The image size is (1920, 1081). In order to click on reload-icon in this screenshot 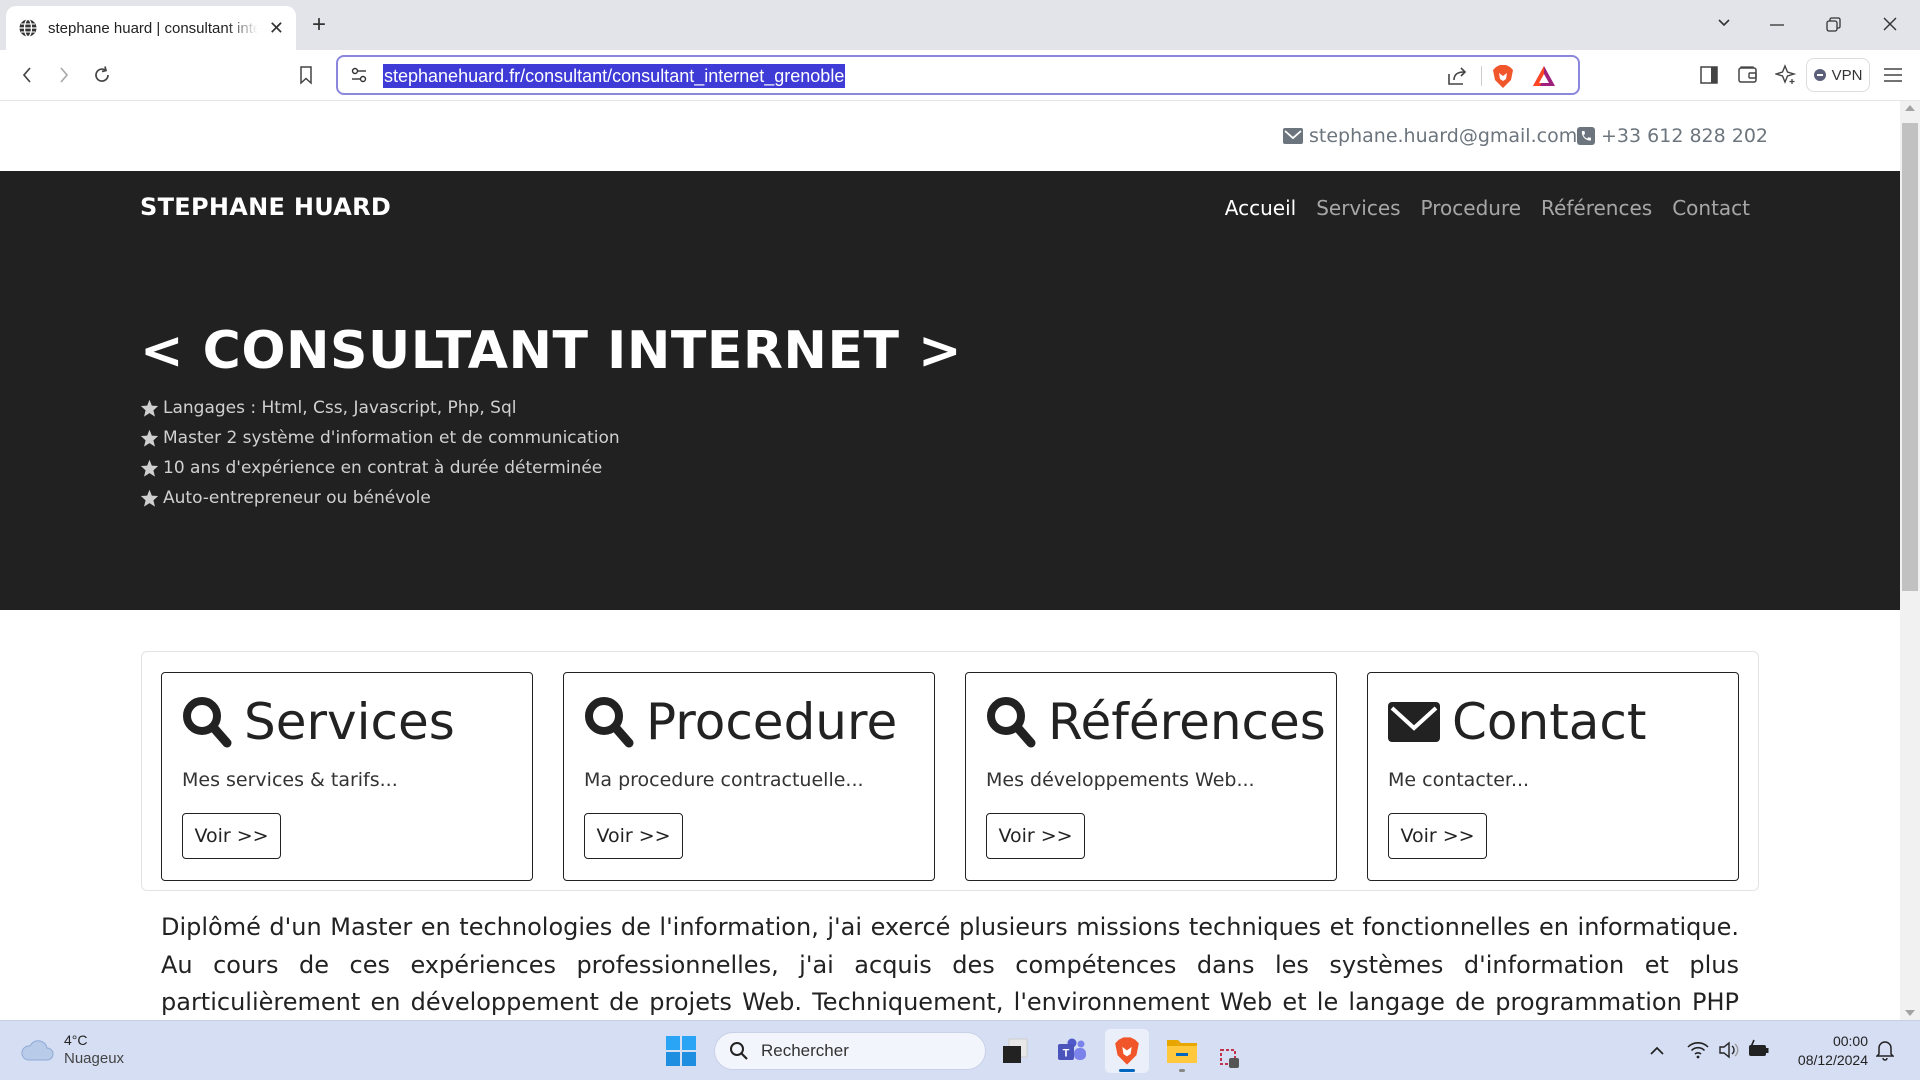, I will do `click(102, 74)`.